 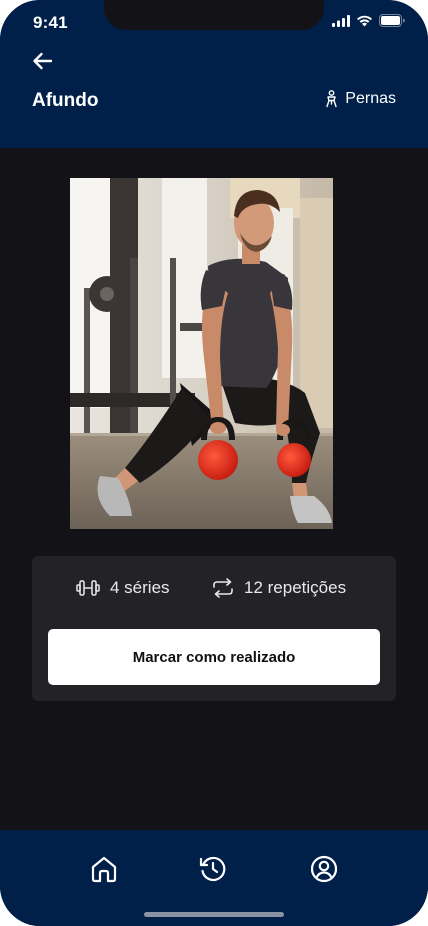 What do you see at coordinates (223, 588) in the screenshot?
I see `repeat-icon` at bounding box center [223, 588].